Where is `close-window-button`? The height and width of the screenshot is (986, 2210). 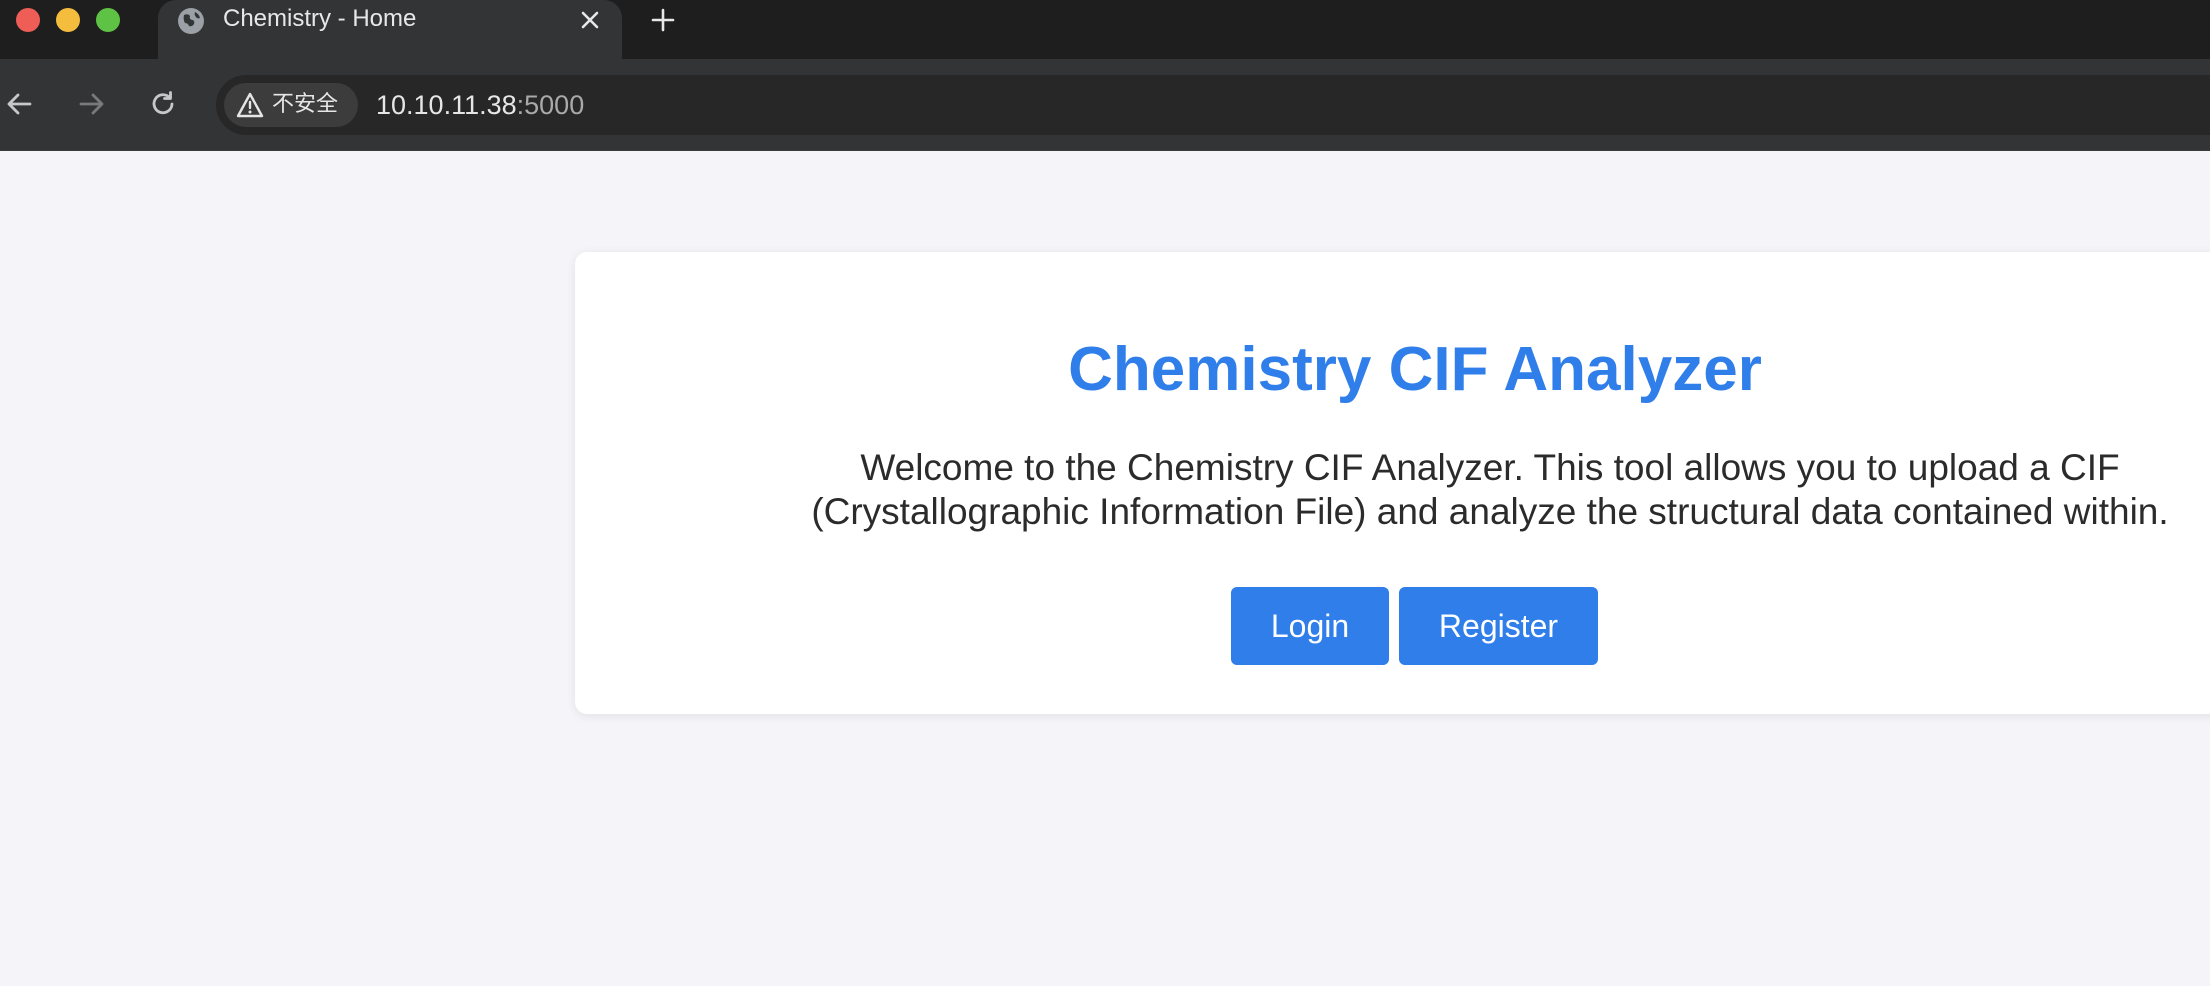
close-window-button is located at coordinates (28, 20).